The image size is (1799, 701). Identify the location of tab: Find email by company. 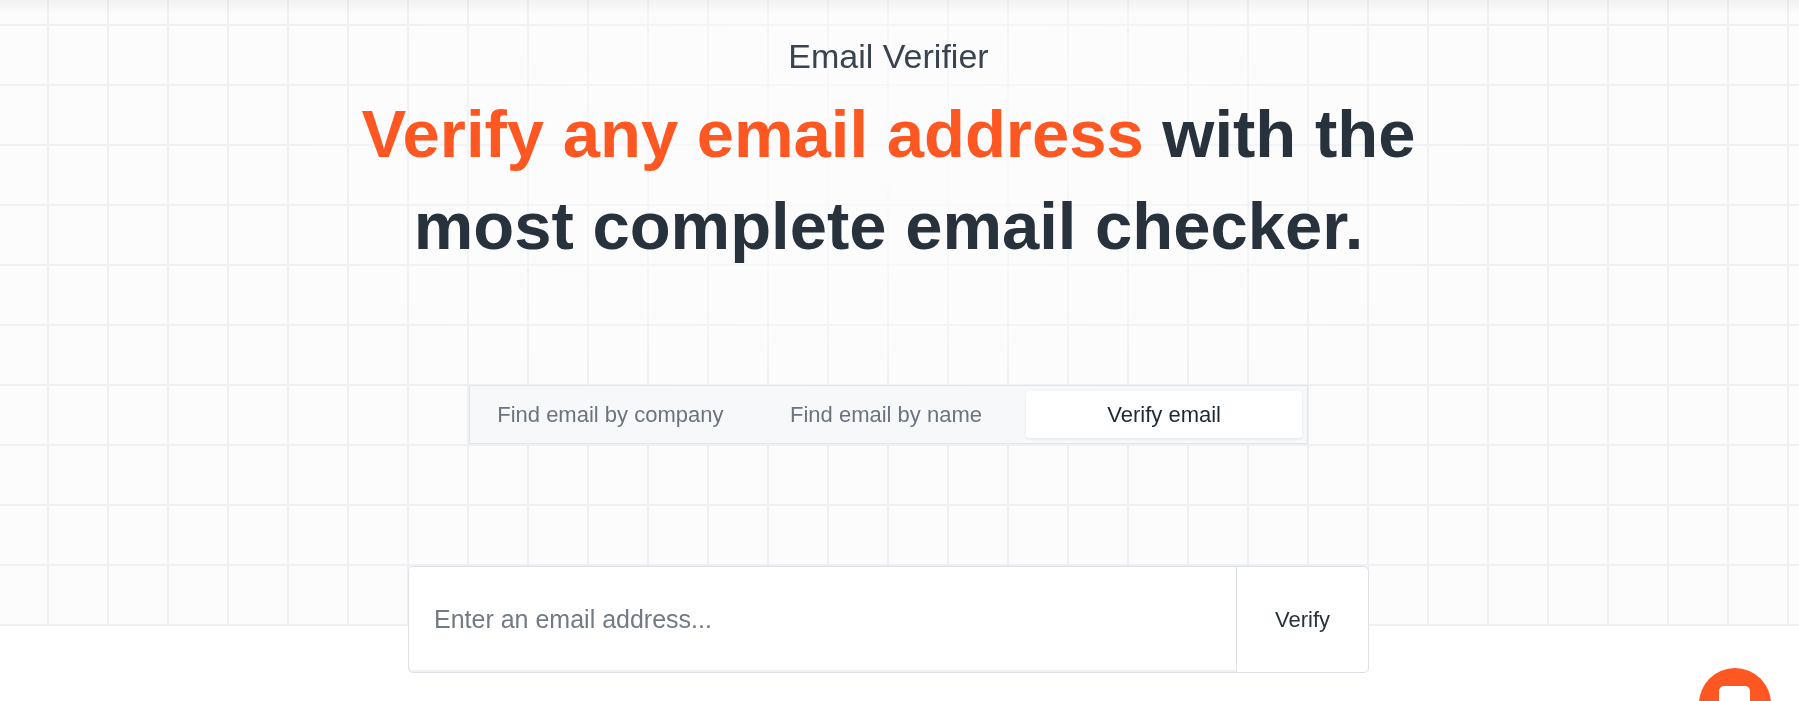
(610, 414).